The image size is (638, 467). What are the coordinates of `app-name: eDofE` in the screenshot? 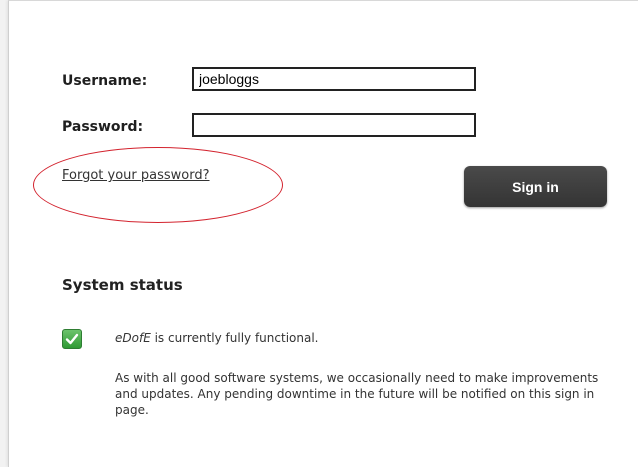 It's located at (133, 338).